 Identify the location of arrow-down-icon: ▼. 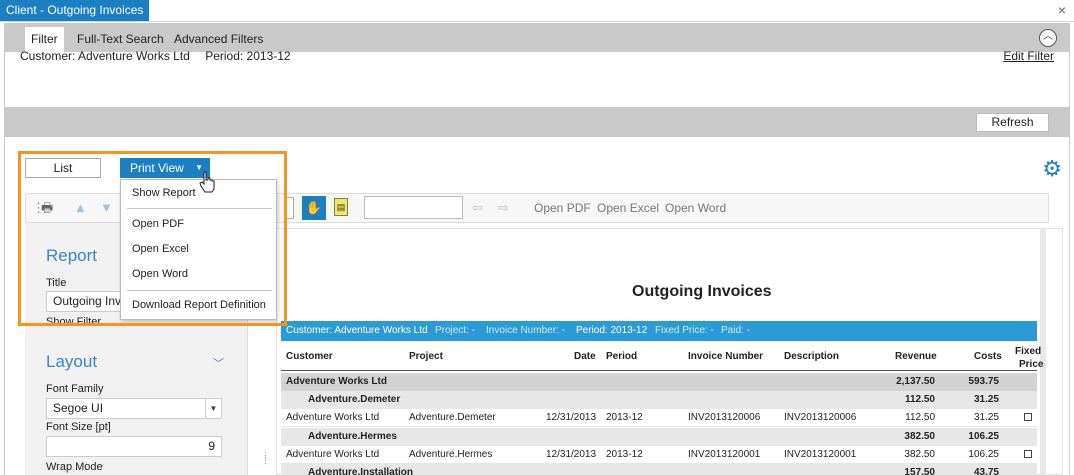
(106, 208).